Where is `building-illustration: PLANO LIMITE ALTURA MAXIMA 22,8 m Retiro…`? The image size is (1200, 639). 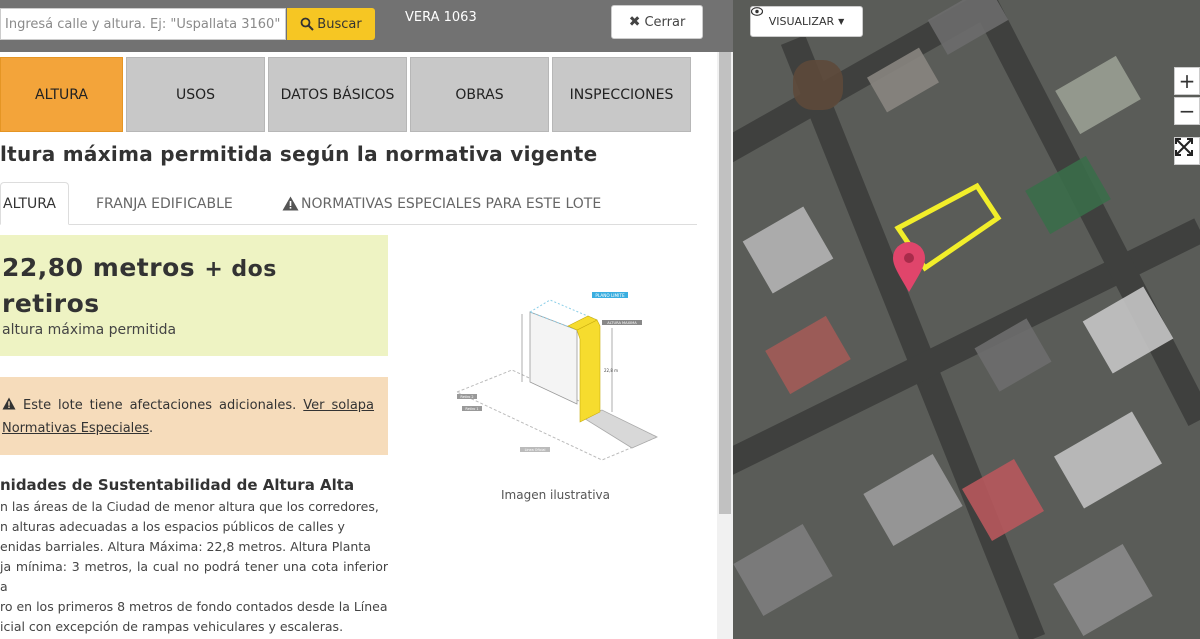 building-illustration: PLANO LIMITE ALTURA MAXIMA 22,8 m Retiro… is located at coordinates (557, 376).